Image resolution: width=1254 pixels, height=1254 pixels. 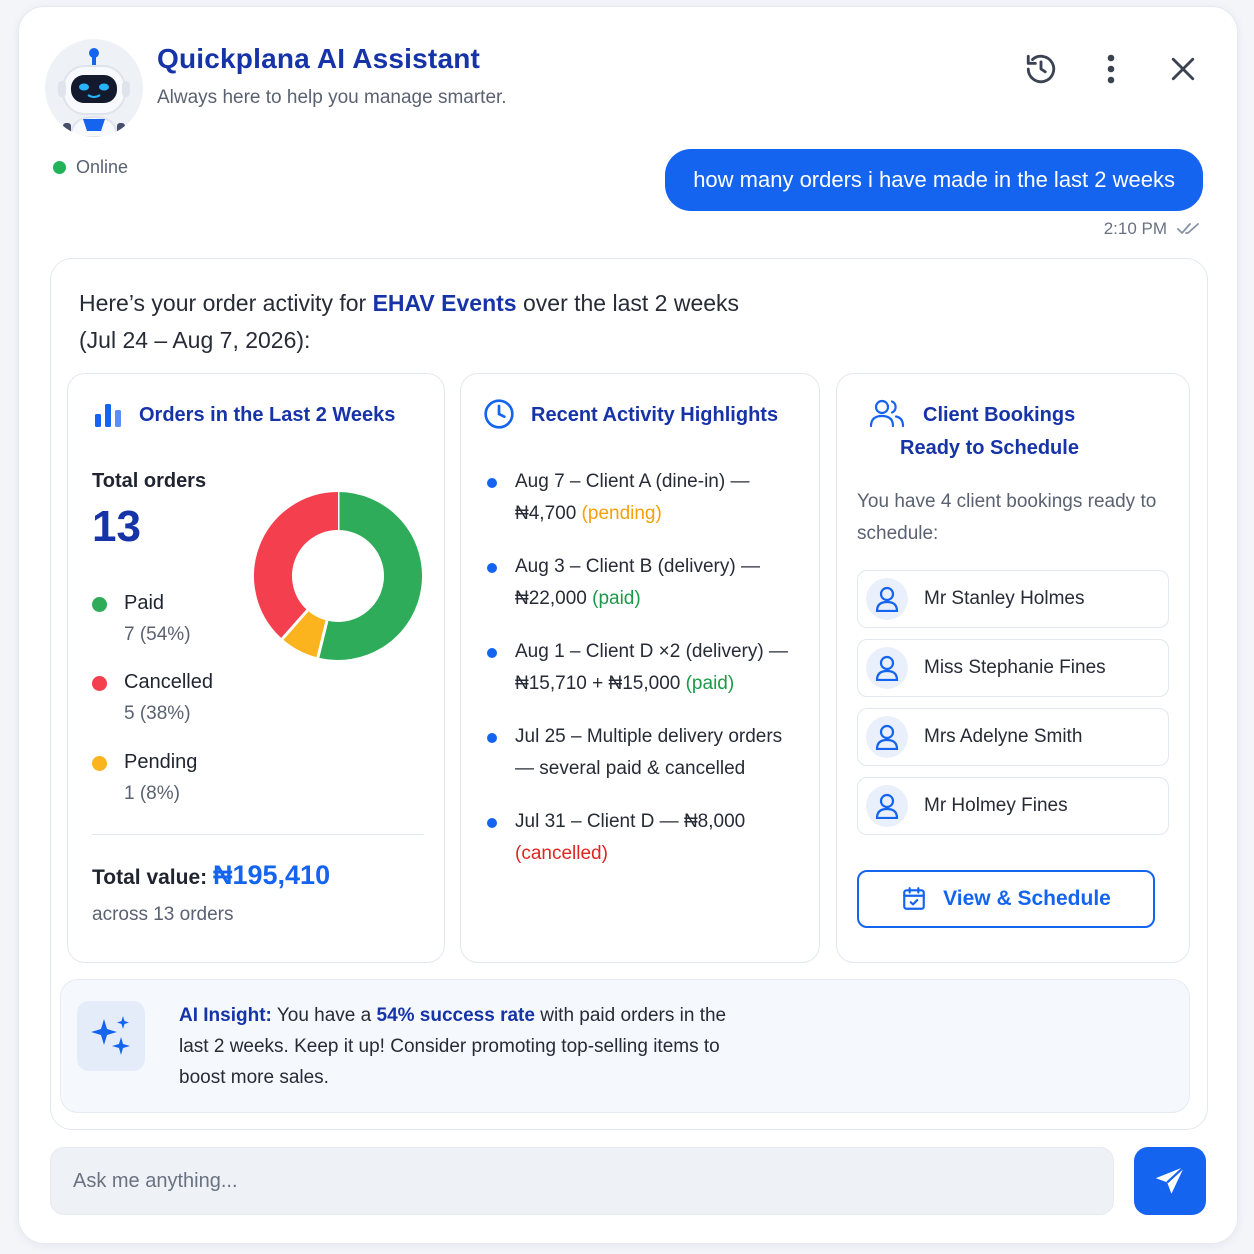 What do you see at coordinates (99, 763) in the screenshot?
I see `legend-dot-pending` at bounding box center [99, 763].